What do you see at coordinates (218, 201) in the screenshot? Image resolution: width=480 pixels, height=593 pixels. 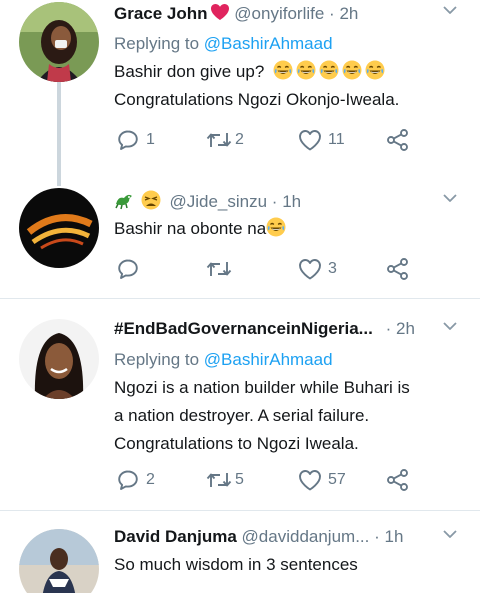 I see `user-handle: @Jide_sinzu` at bounding box center [218, 201].